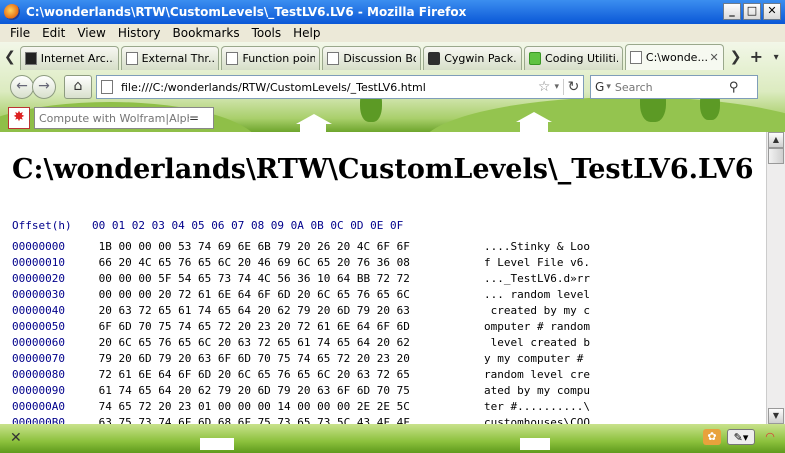  Describe the element at coordinates (537, 390) in the screenshot. I see `hex-ascii: ated by my compu` at that location.